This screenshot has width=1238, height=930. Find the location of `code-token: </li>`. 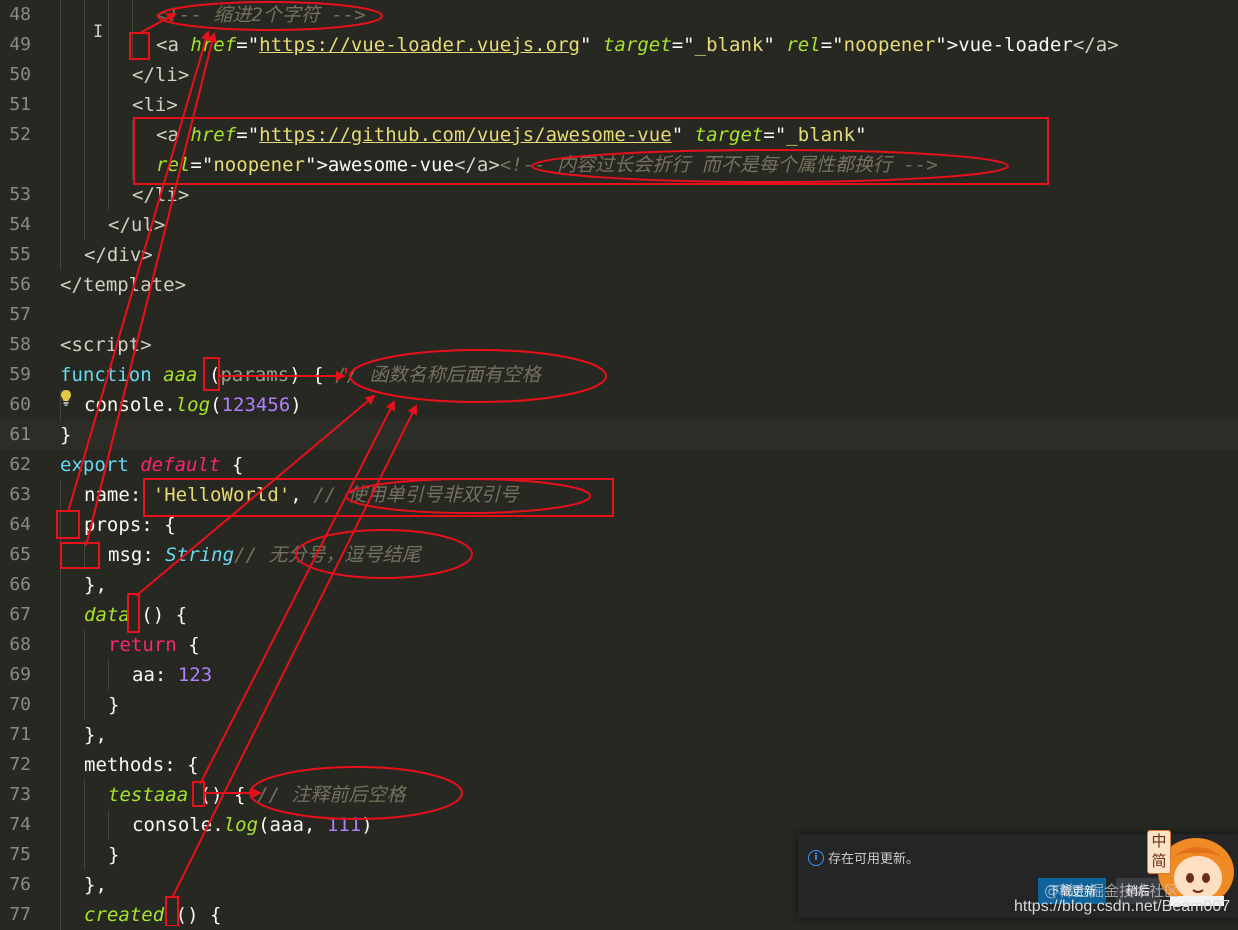

code-token: </li> is located at coordinates (161, 195).